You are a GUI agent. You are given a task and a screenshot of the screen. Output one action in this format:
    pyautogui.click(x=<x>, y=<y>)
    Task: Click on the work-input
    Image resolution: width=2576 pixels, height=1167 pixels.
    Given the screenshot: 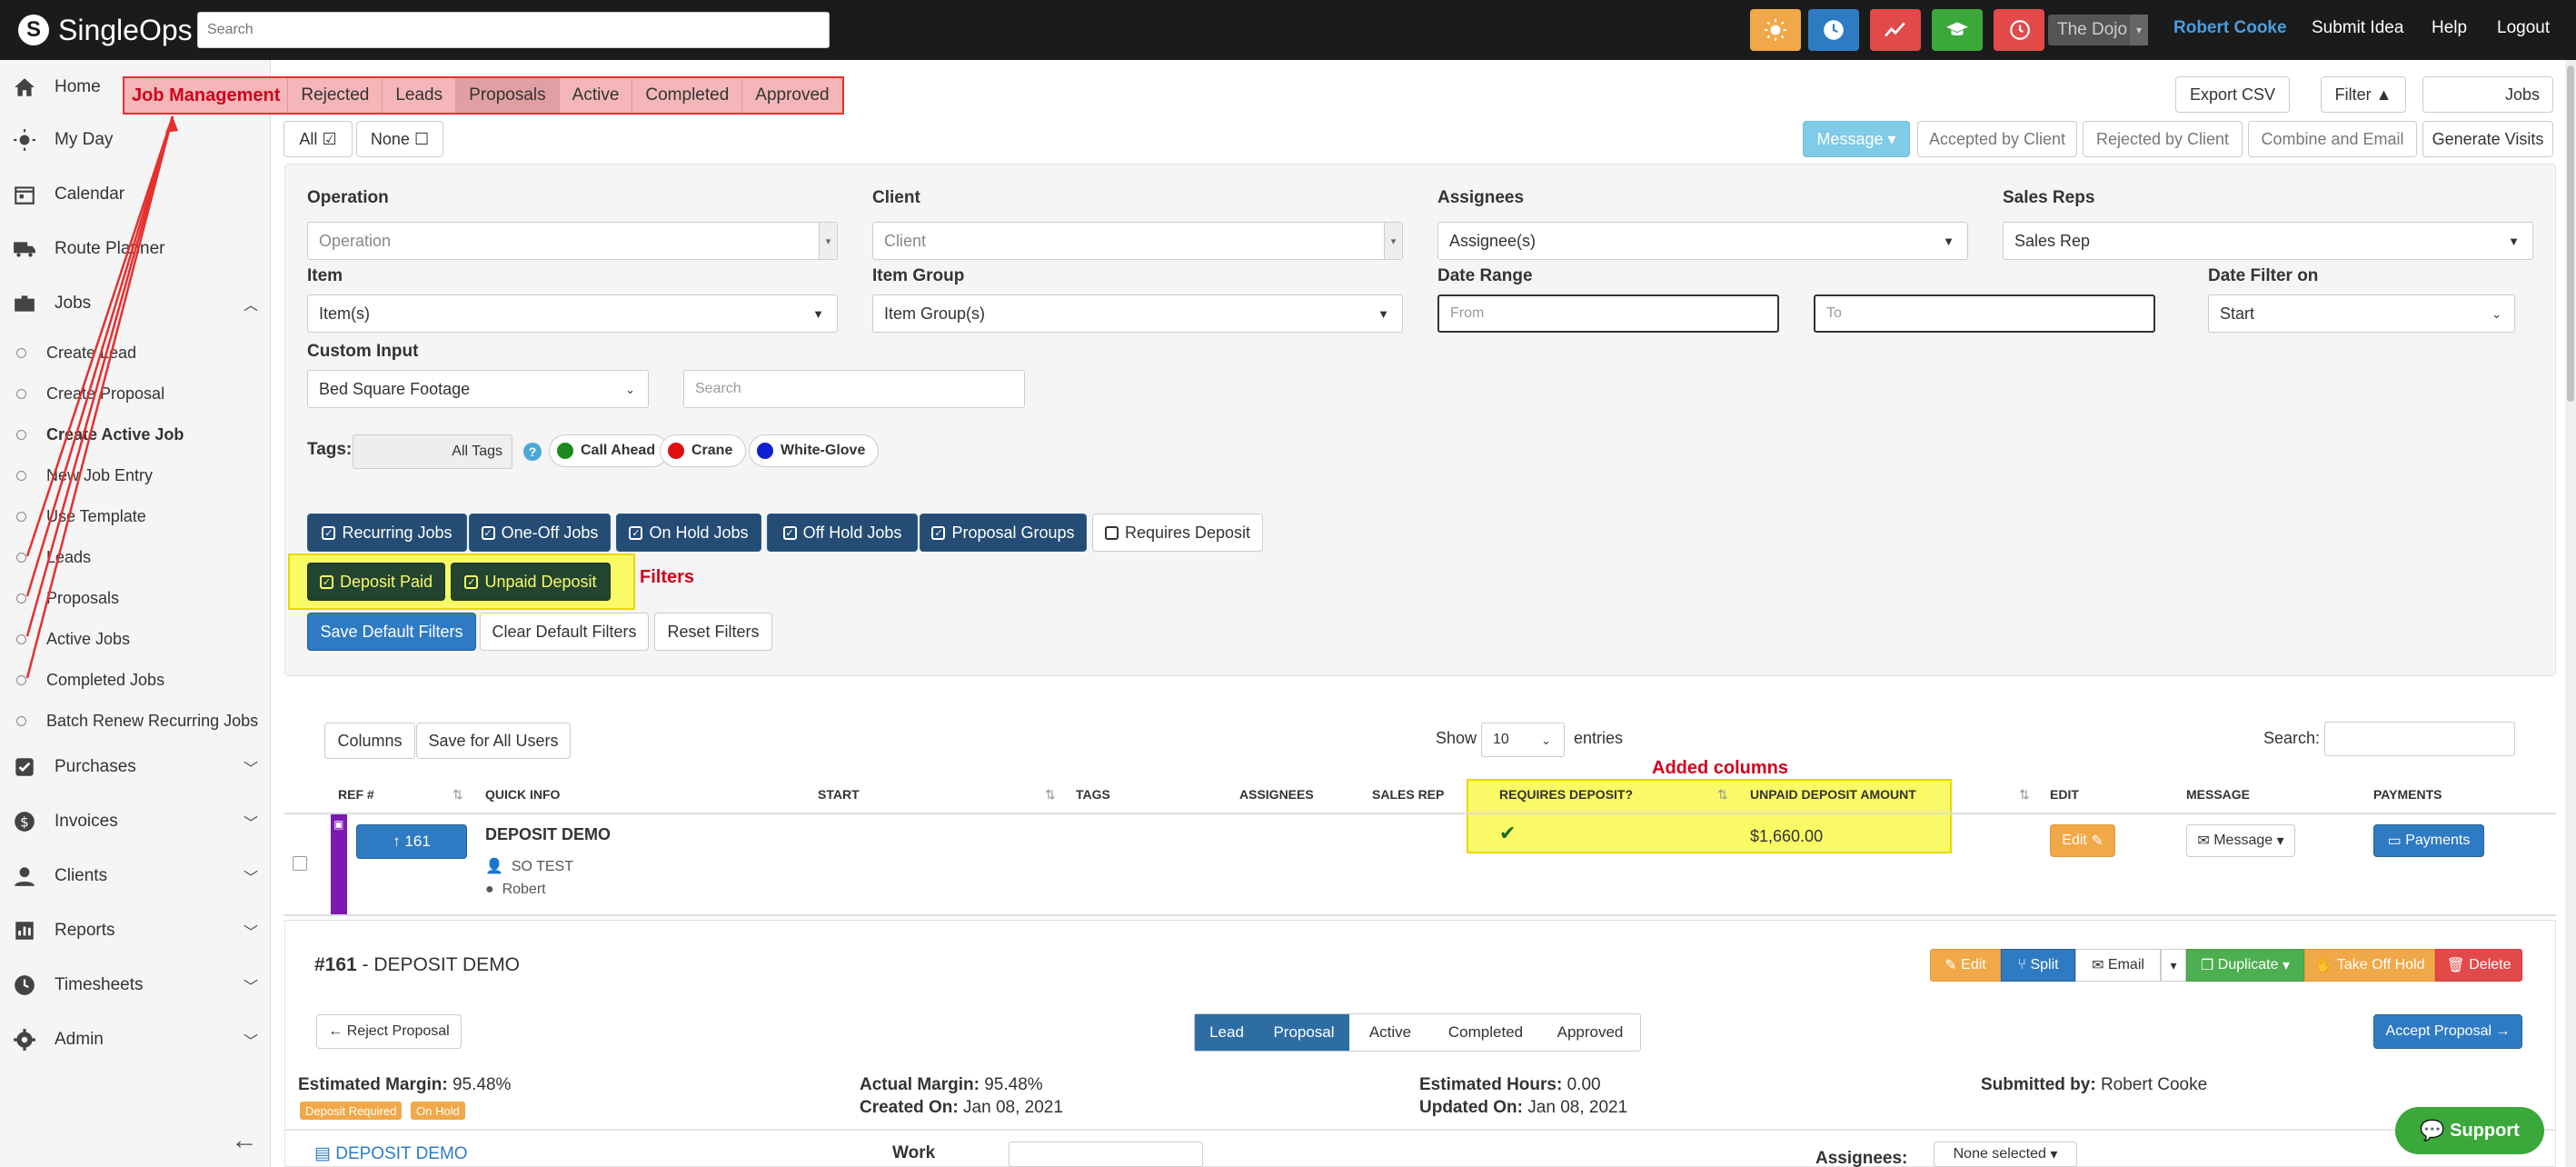 What is the action you would take?
    pyautogui.click(x=1106, y=1154)
    